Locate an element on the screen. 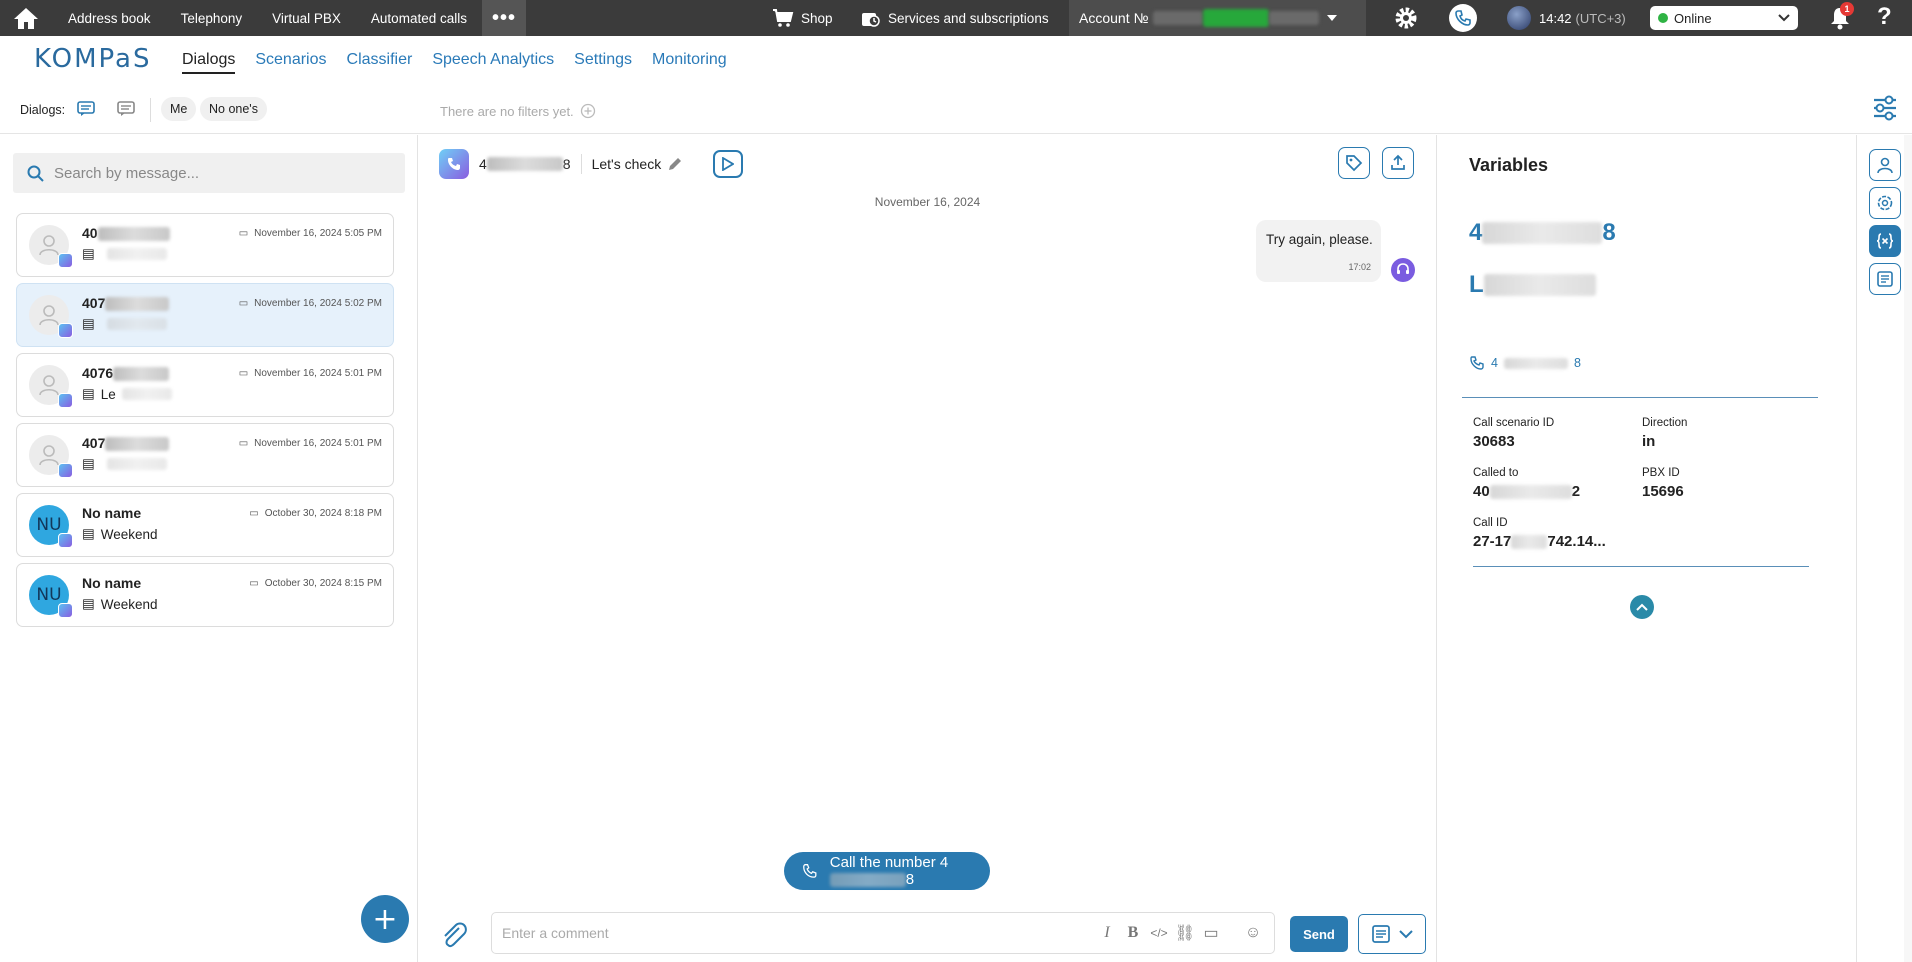  chevron-up-icon is located at coordinates (1642, 607).